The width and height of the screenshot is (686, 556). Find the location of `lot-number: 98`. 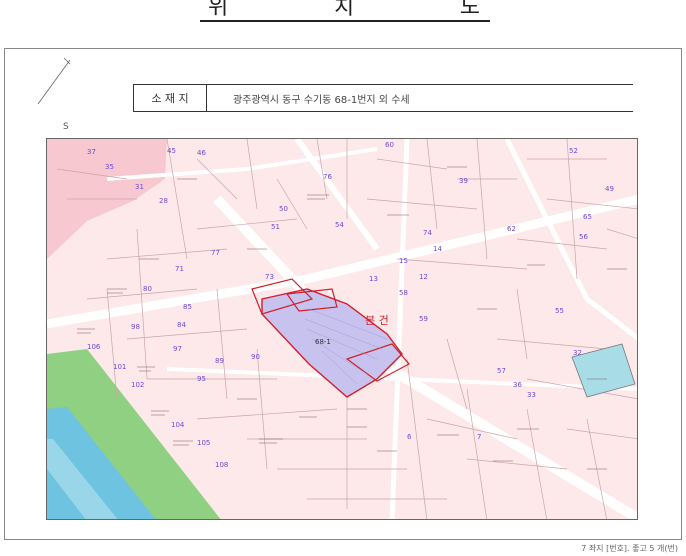

lot-number: 98 is located at coordinates (135, 327).